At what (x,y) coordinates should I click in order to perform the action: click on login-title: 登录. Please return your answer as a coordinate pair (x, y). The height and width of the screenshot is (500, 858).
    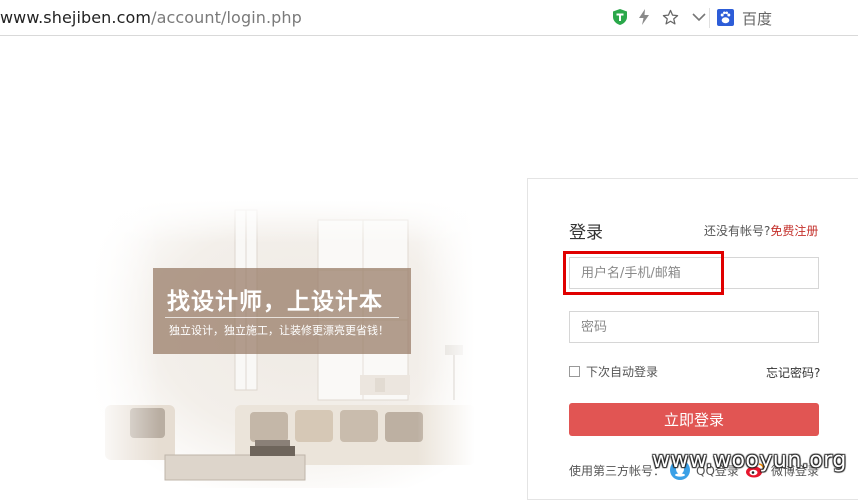
    Looking at the image, I should click on (586, 233).